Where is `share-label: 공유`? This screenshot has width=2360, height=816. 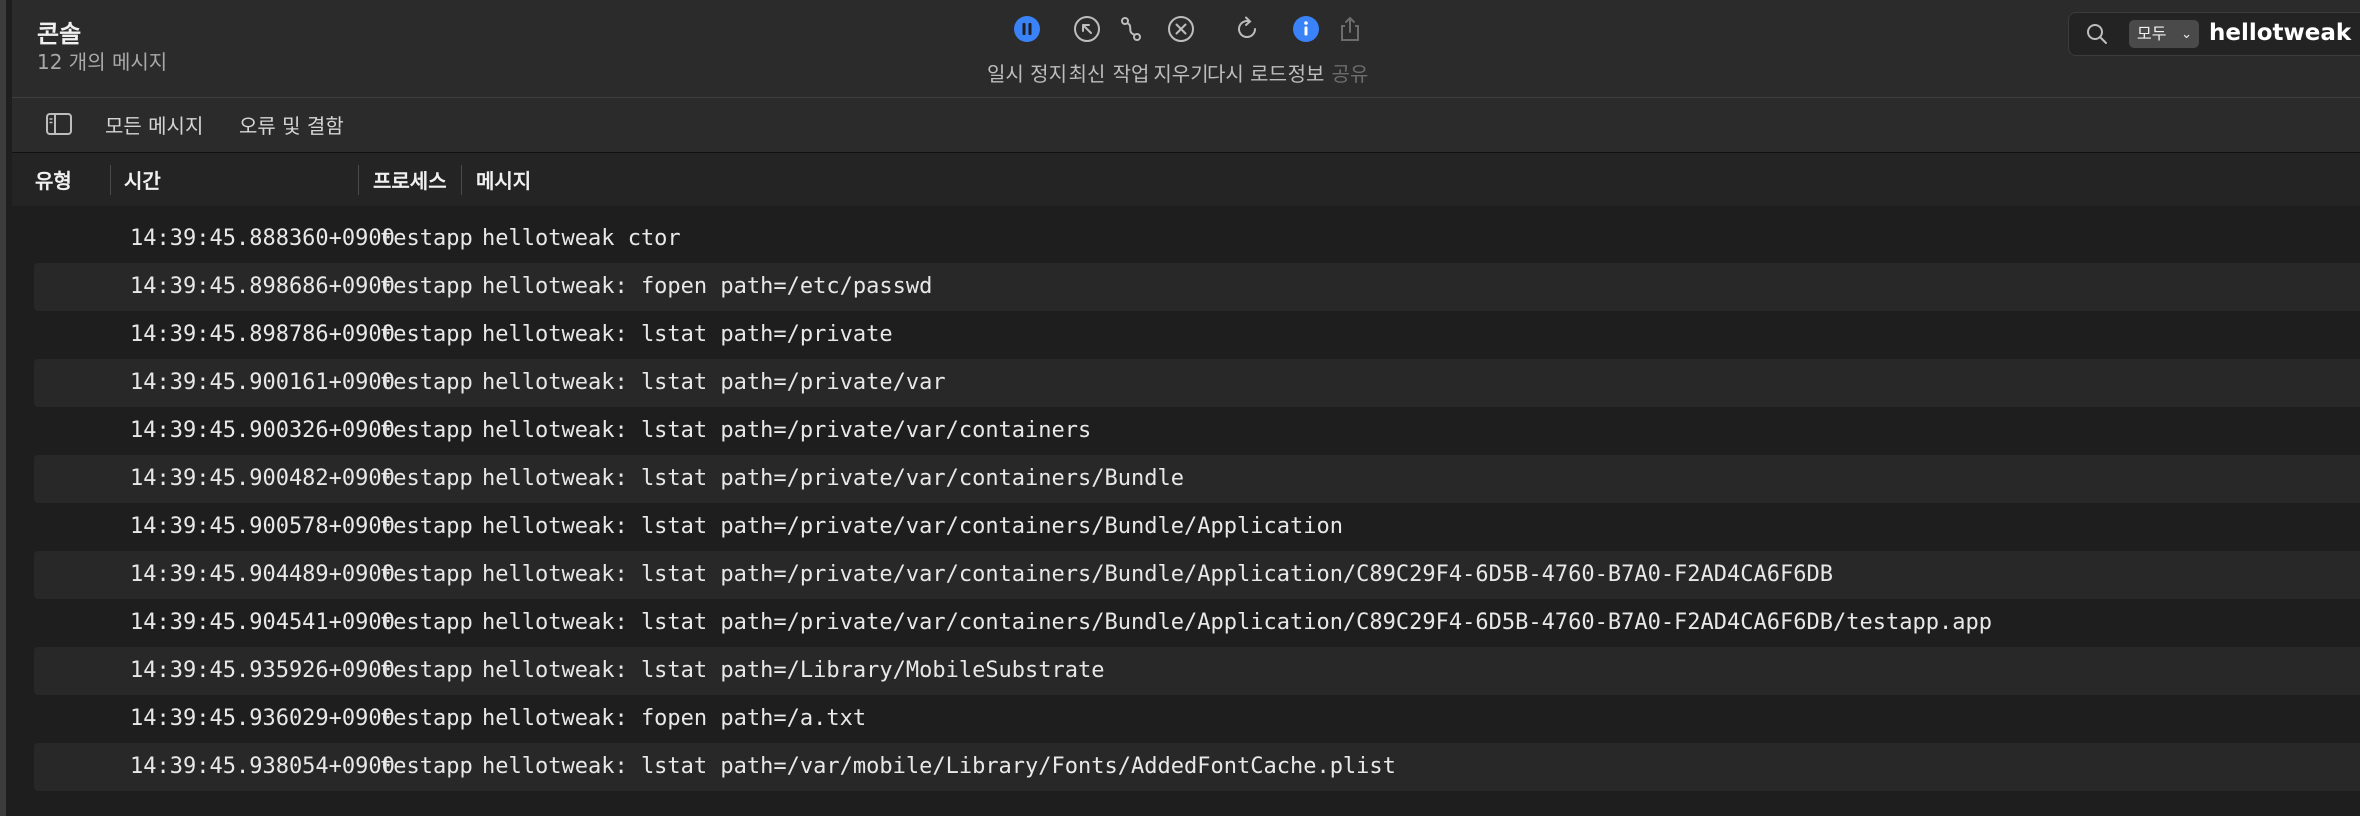
share-label: 공유 is located at coordinates (1350, 74).